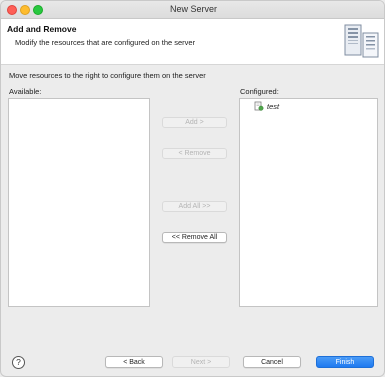 Image resolution: width=385 pixels, height=377 pixels. What do you see at coordinates (194, 237) in the screenshot?
I see `remove-all-button: << Remove All` at bounding box center [194, 237].